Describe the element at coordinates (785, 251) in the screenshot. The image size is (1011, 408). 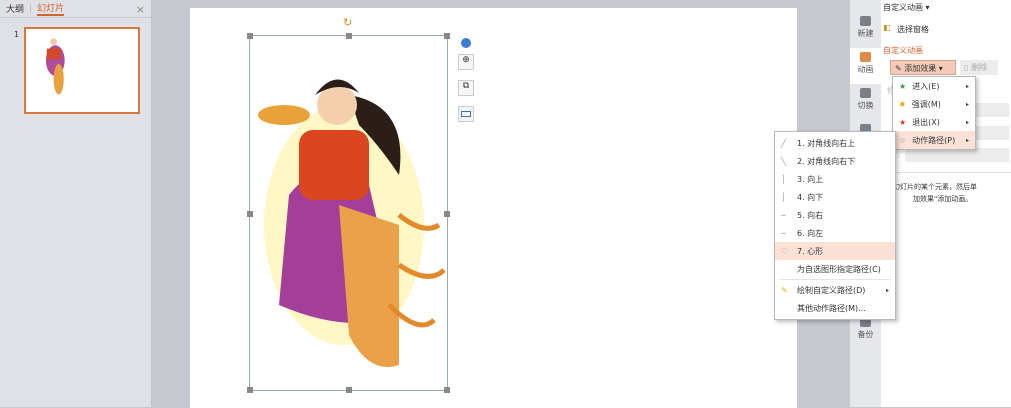
I see `heart-icon: ♡` at that location.